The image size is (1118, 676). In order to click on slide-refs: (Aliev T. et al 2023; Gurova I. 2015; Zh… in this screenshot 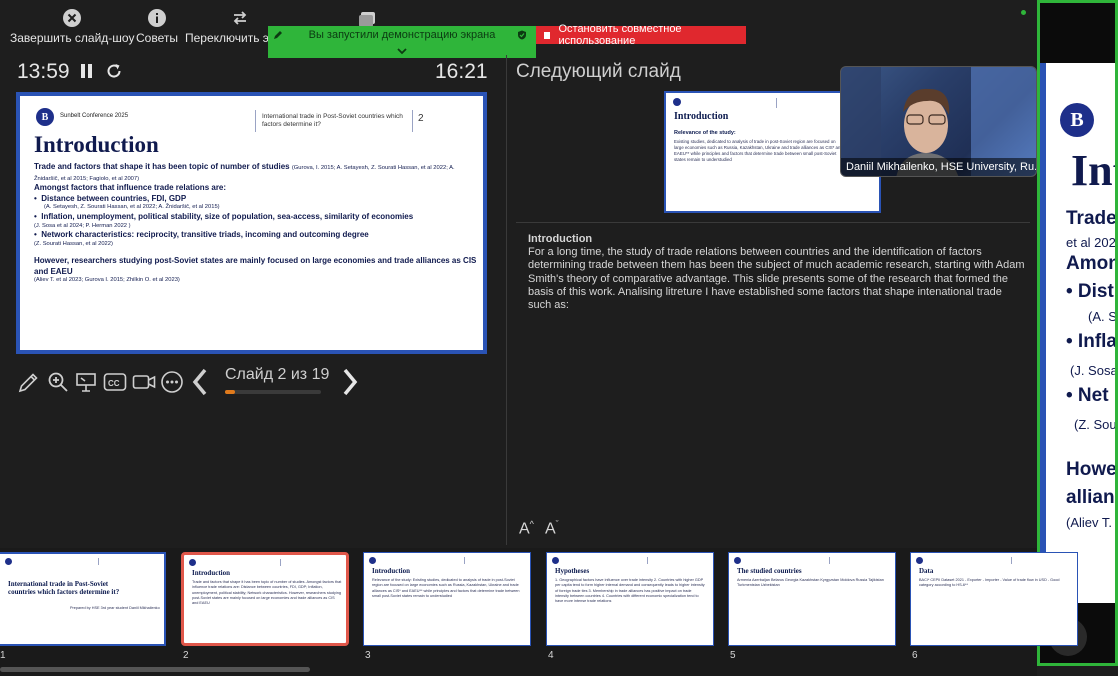, I will do `click(107, 280)`.